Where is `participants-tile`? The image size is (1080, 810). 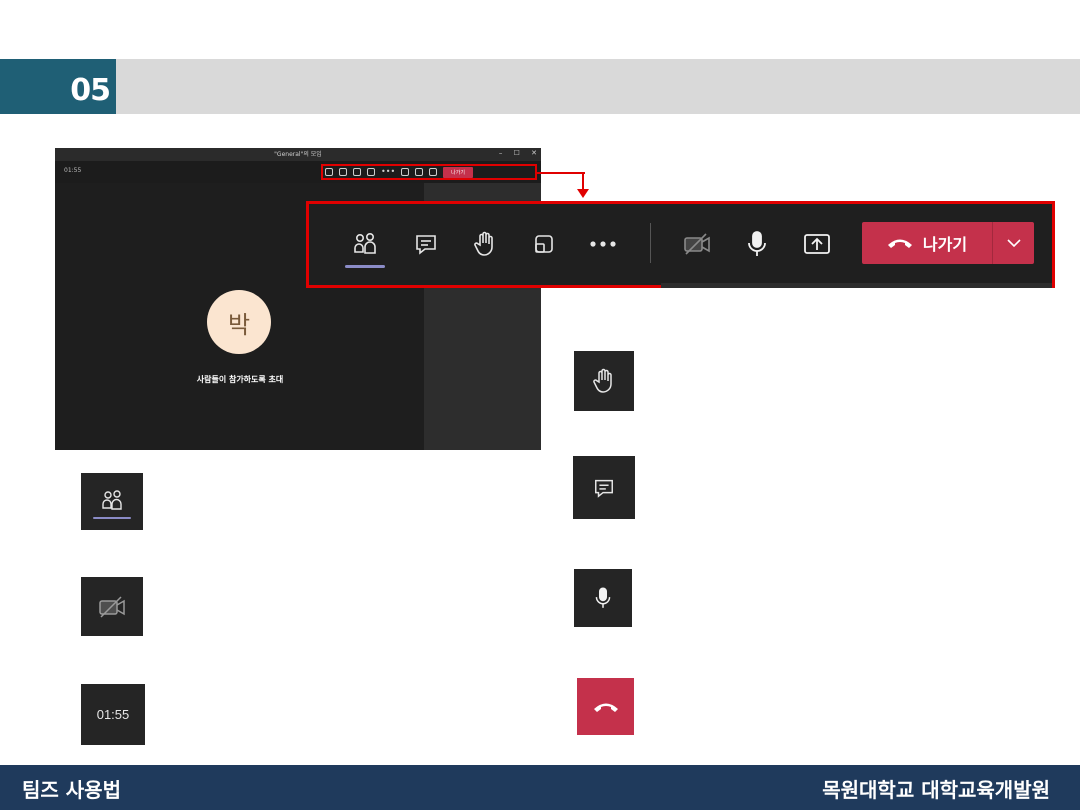 participants-tile is located at coordinates (112, 501).